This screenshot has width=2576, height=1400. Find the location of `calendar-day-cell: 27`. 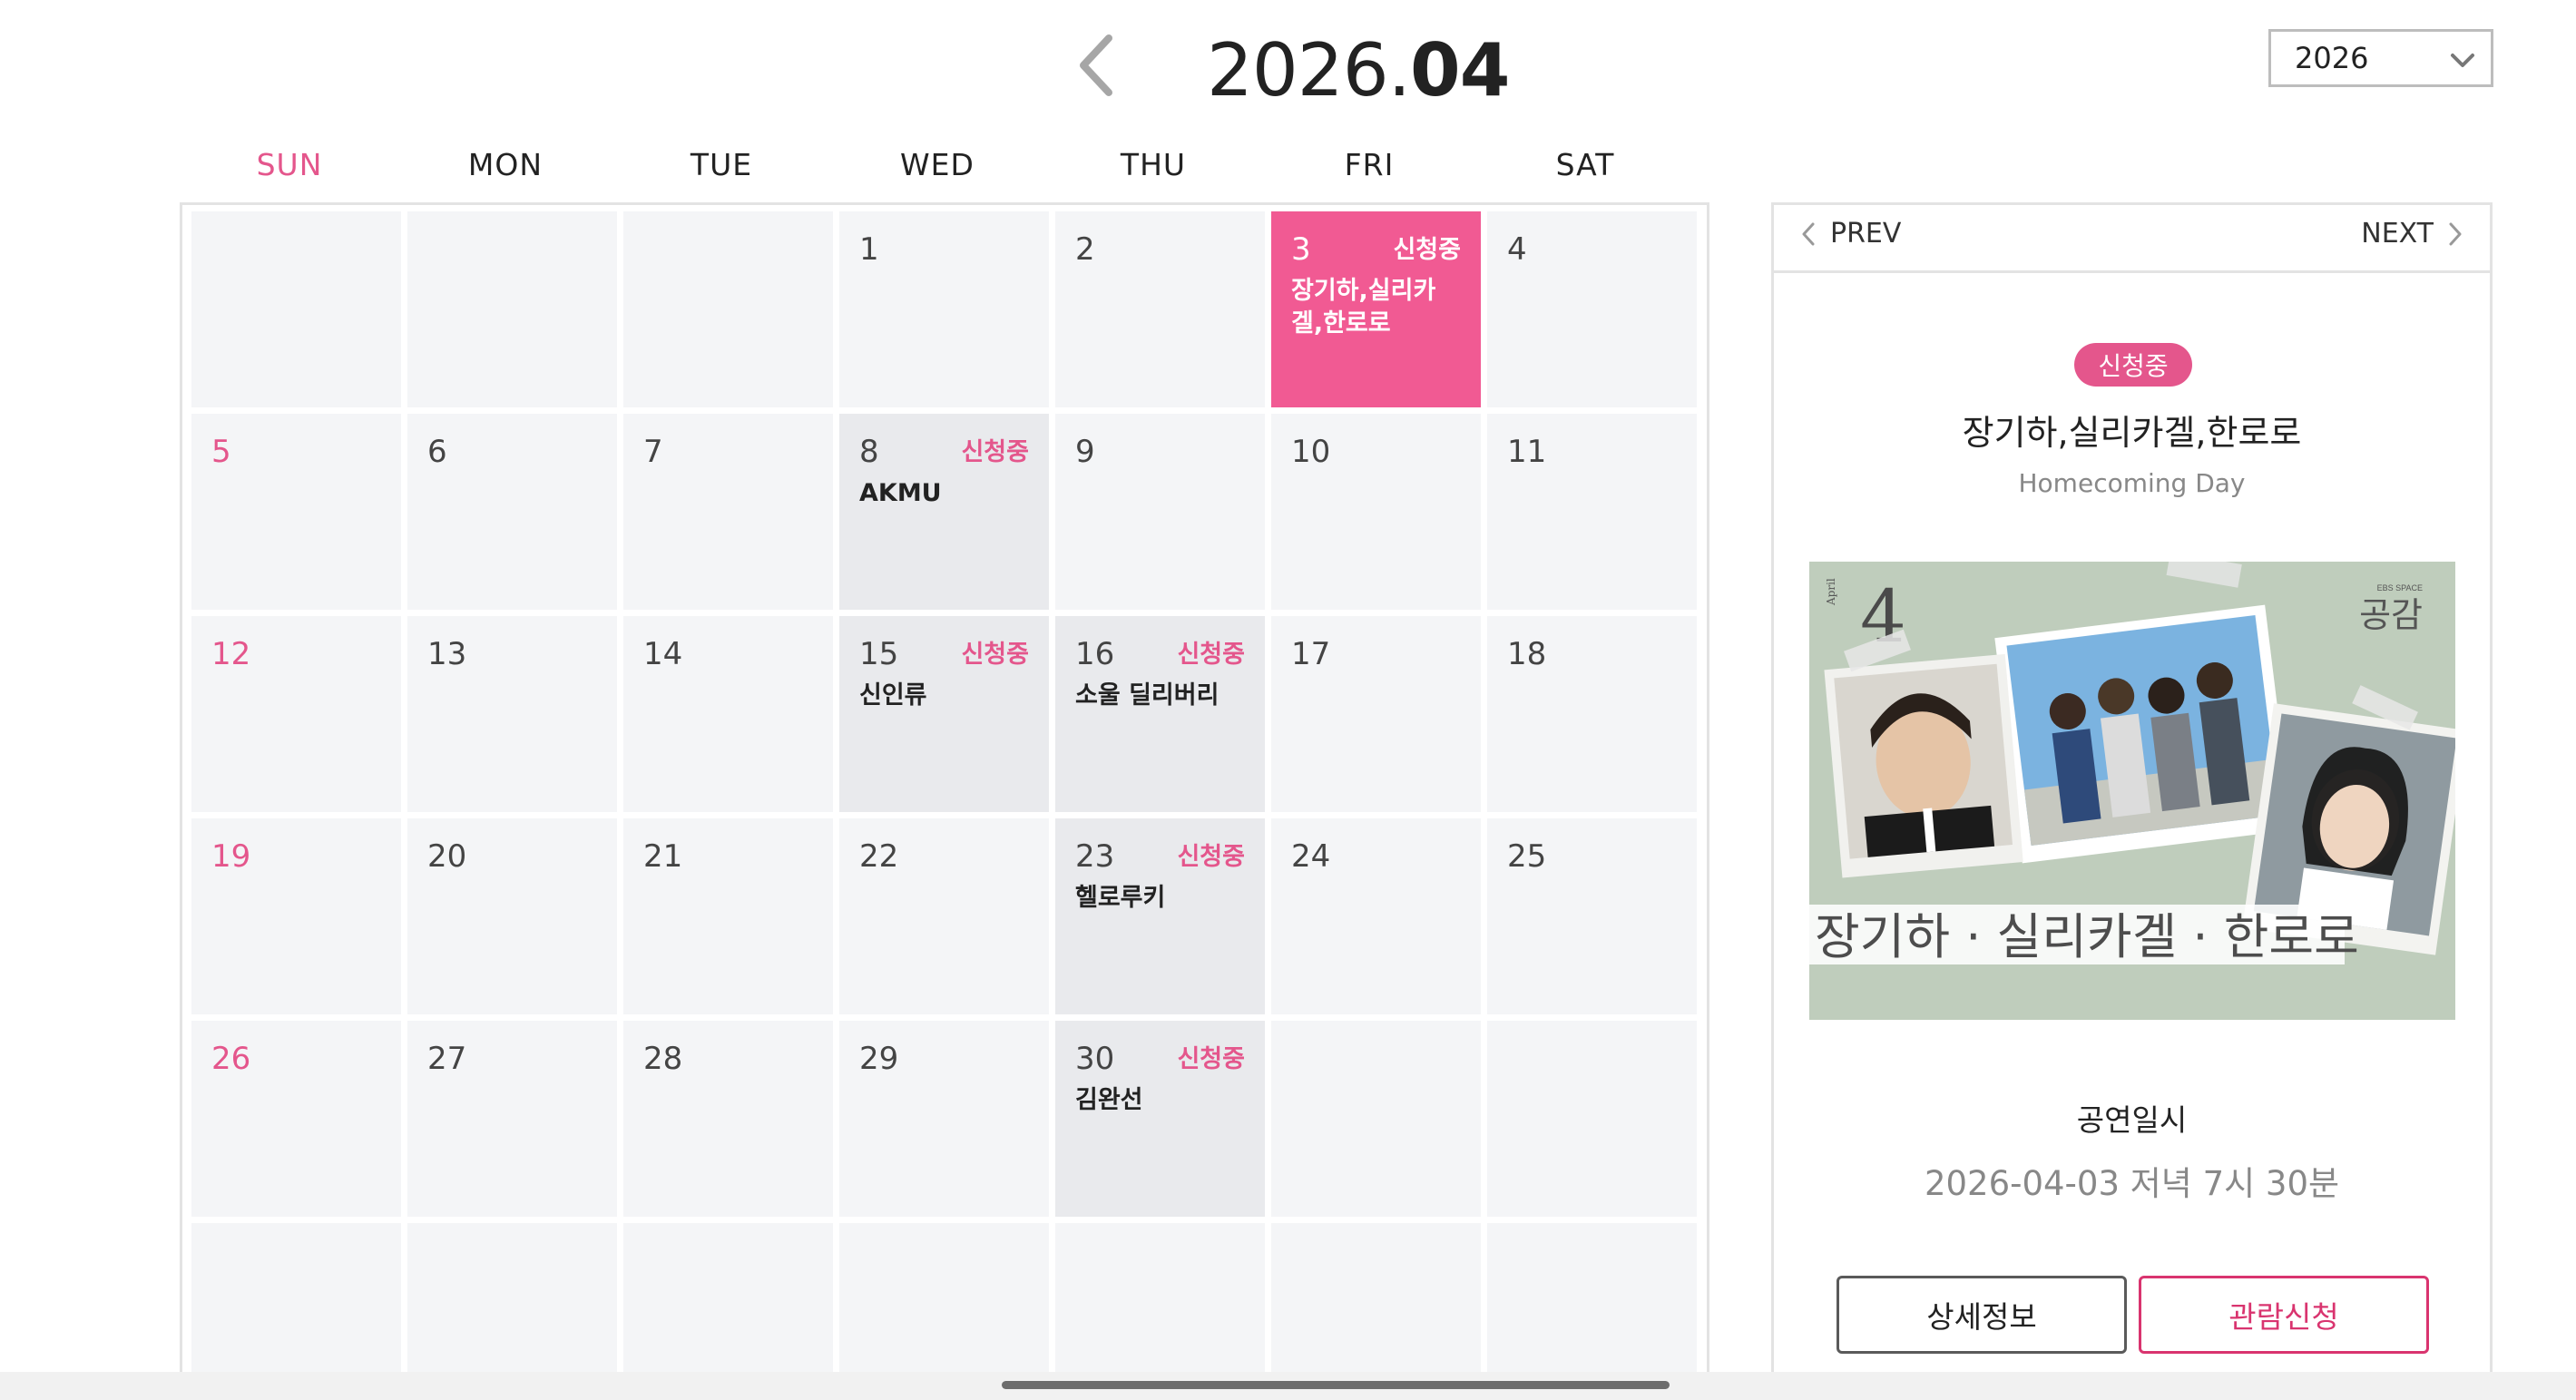

calendar-day-cell: 27 is located at coordinates (512, 1119).